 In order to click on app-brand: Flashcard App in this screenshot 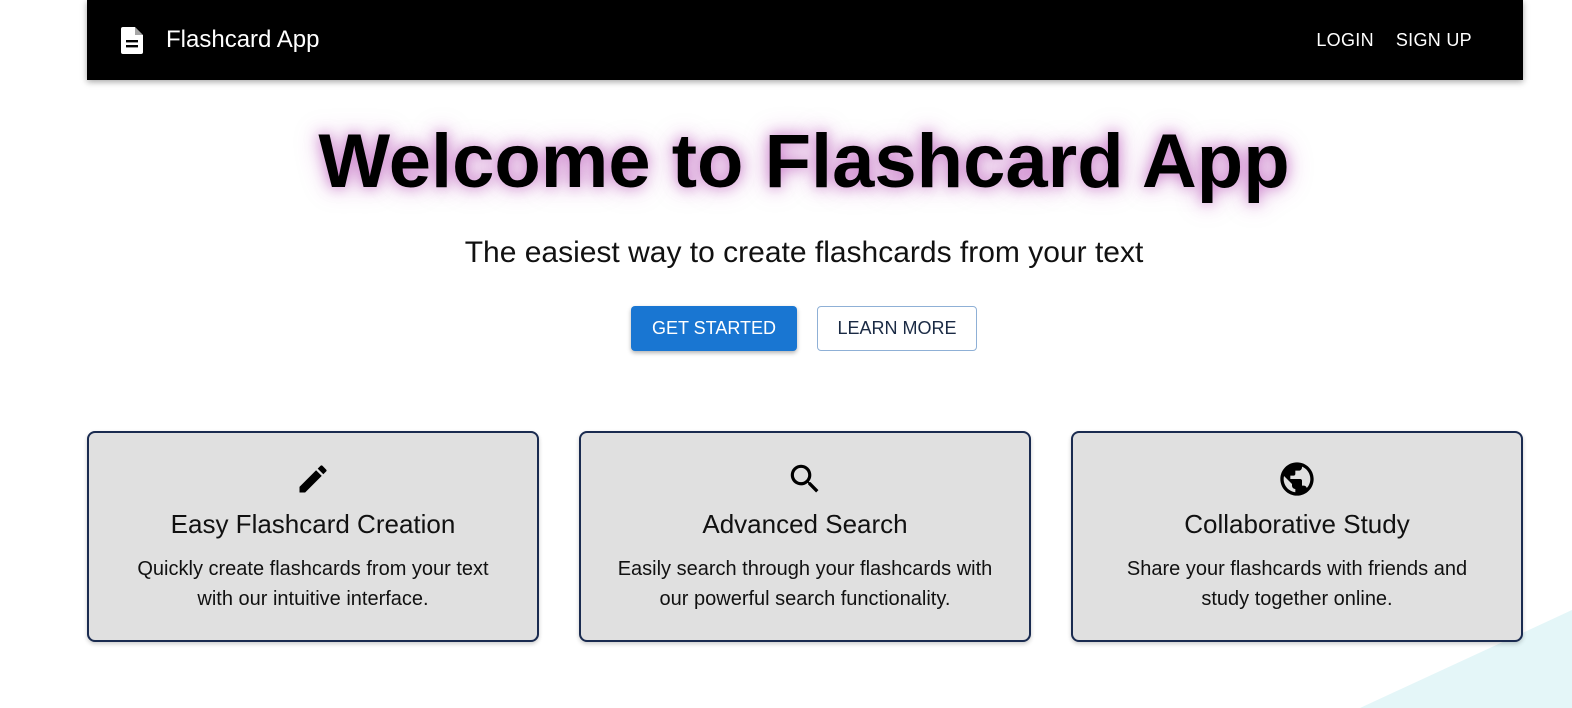, I will do `click(242, 40)`.